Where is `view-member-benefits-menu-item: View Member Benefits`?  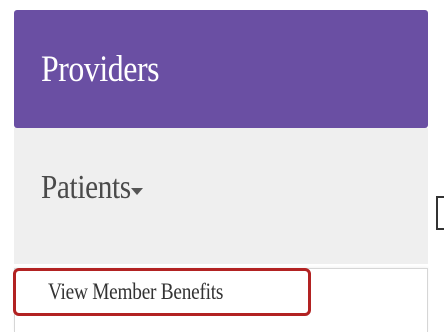
view-member-benefits-menu-item: View Member Benefits is located at coordinates (162, 292).